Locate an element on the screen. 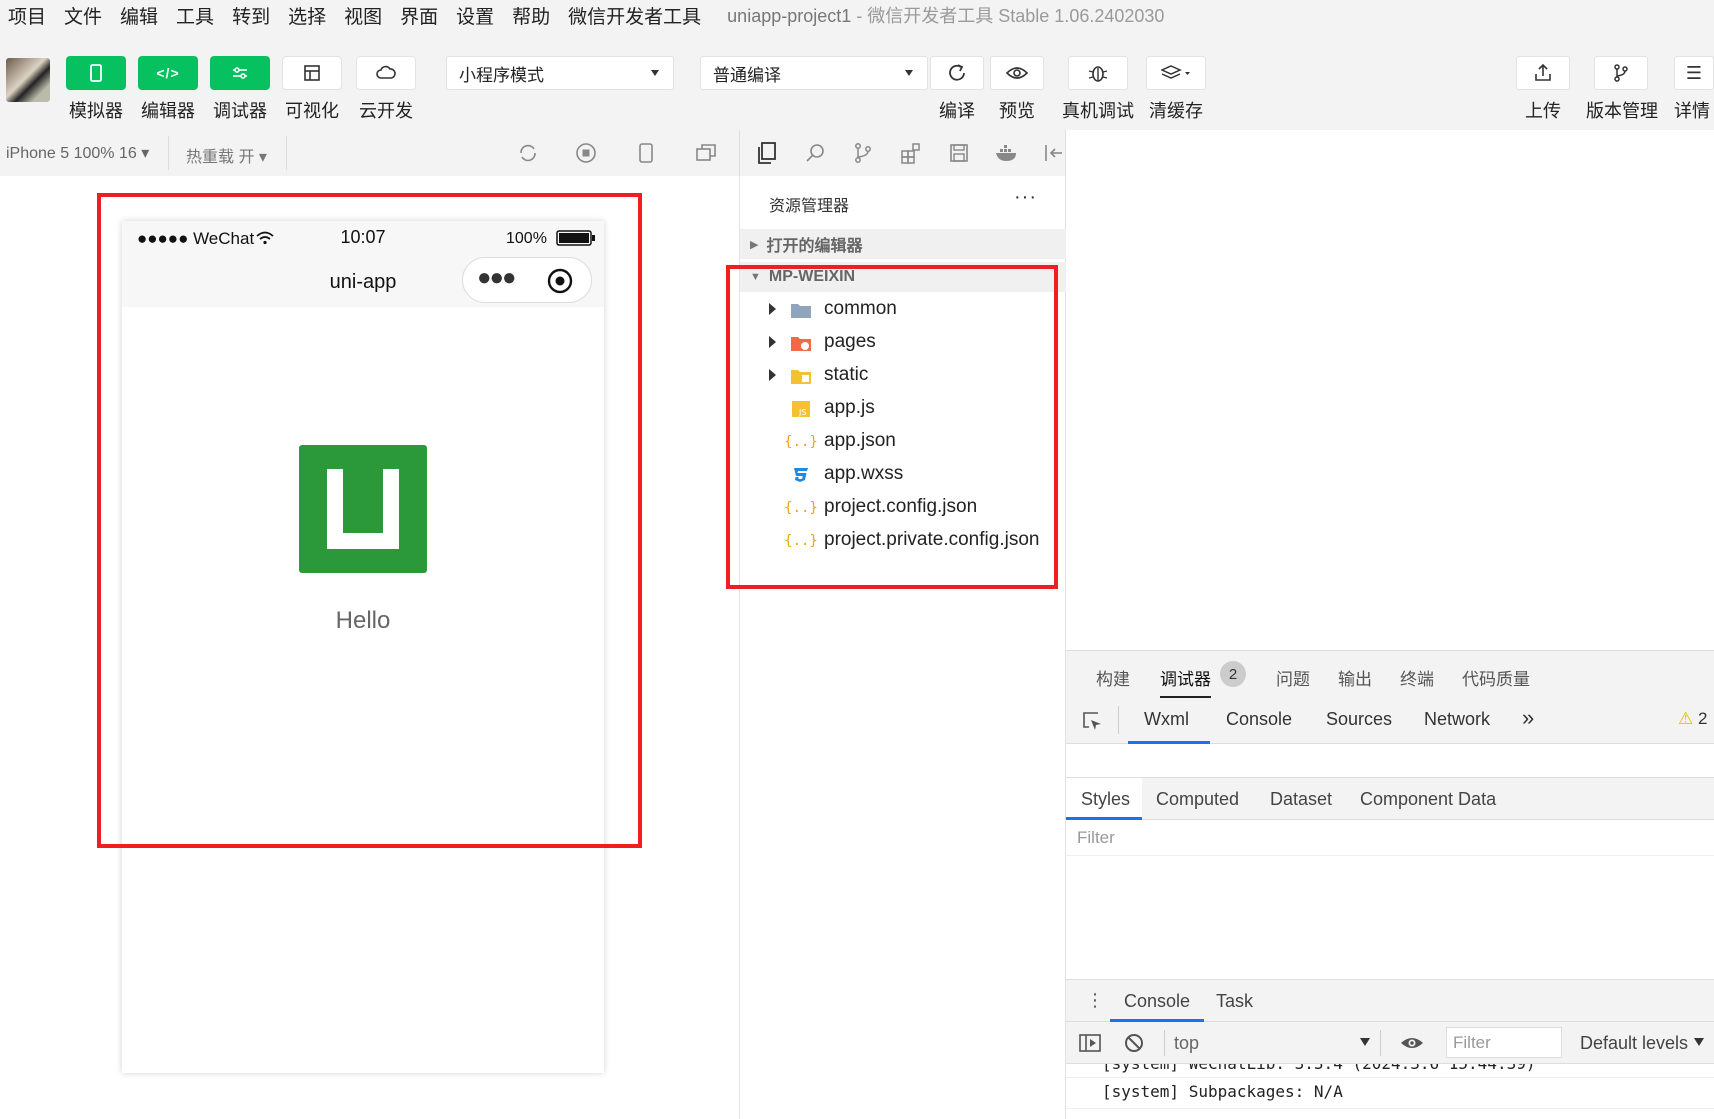 The width and height of the screenshot is (1714, 1119). menu-help: 帮助 is located at coordinates (531, 15).